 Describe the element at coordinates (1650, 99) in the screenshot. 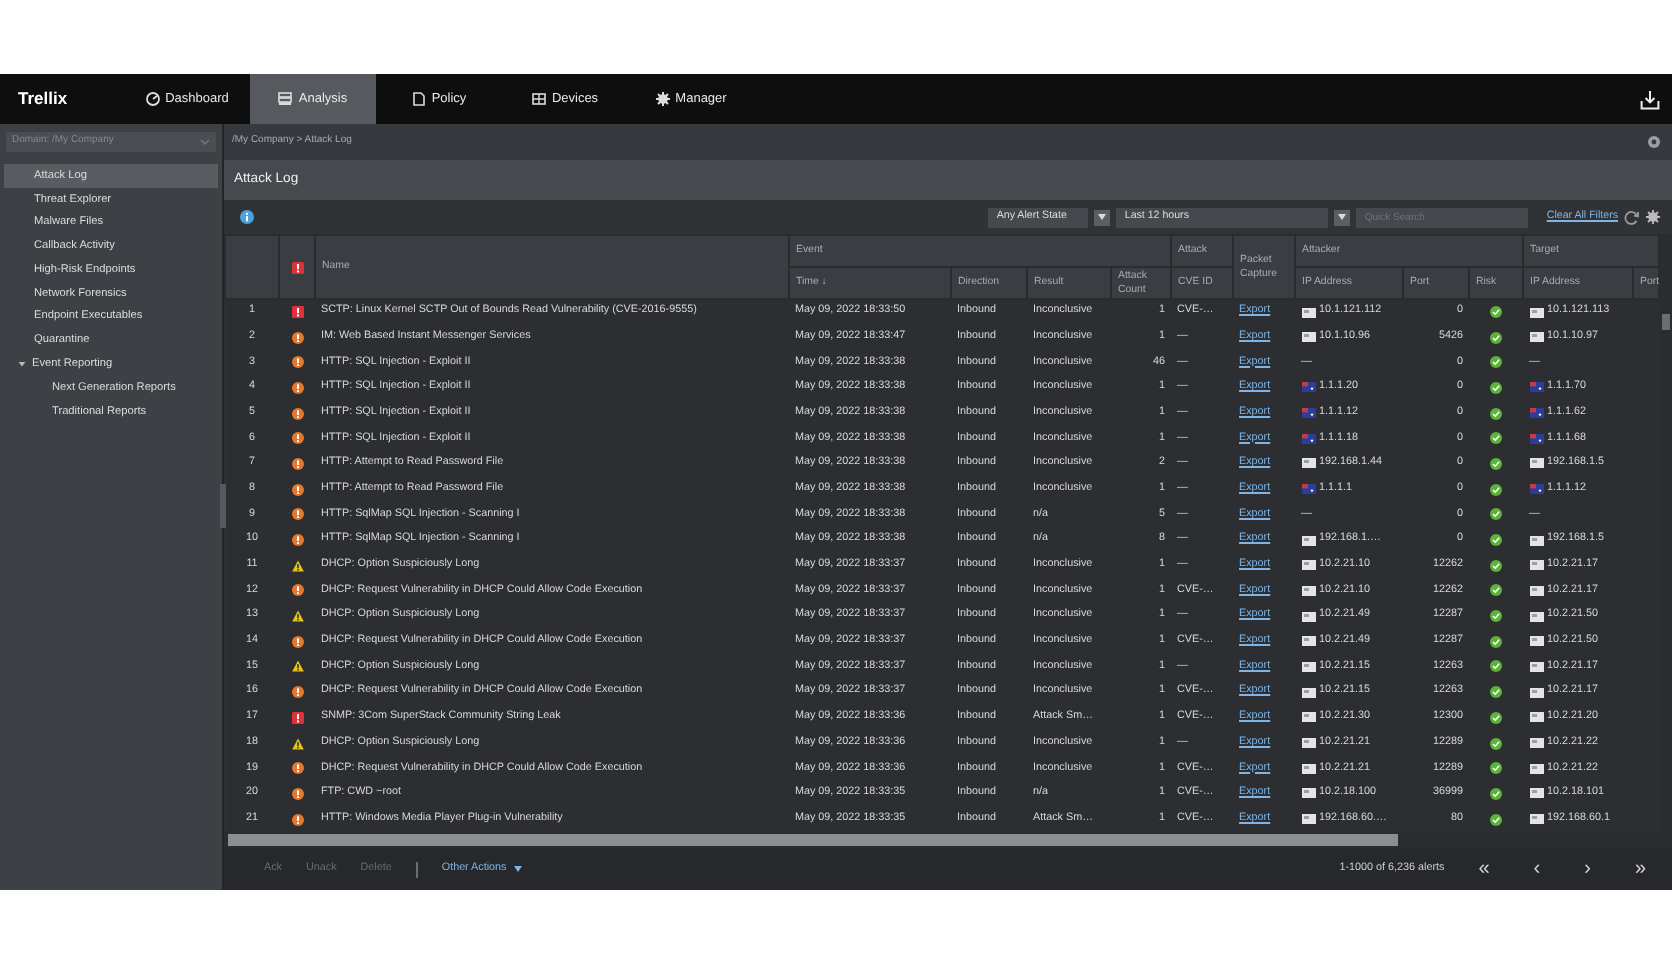

I see `download-icon` at that location.